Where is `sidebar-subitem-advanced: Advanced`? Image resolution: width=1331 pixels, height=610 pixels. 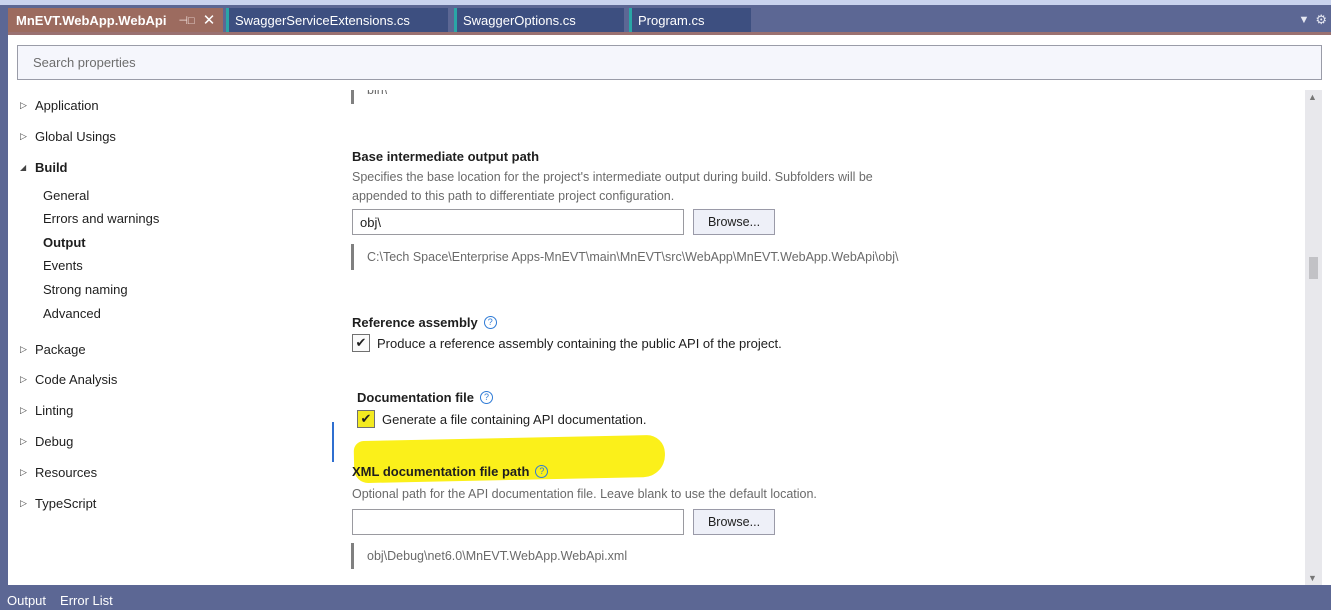 sidebar-subitem-advanced: Advanced is located at coordinates (72, 313).